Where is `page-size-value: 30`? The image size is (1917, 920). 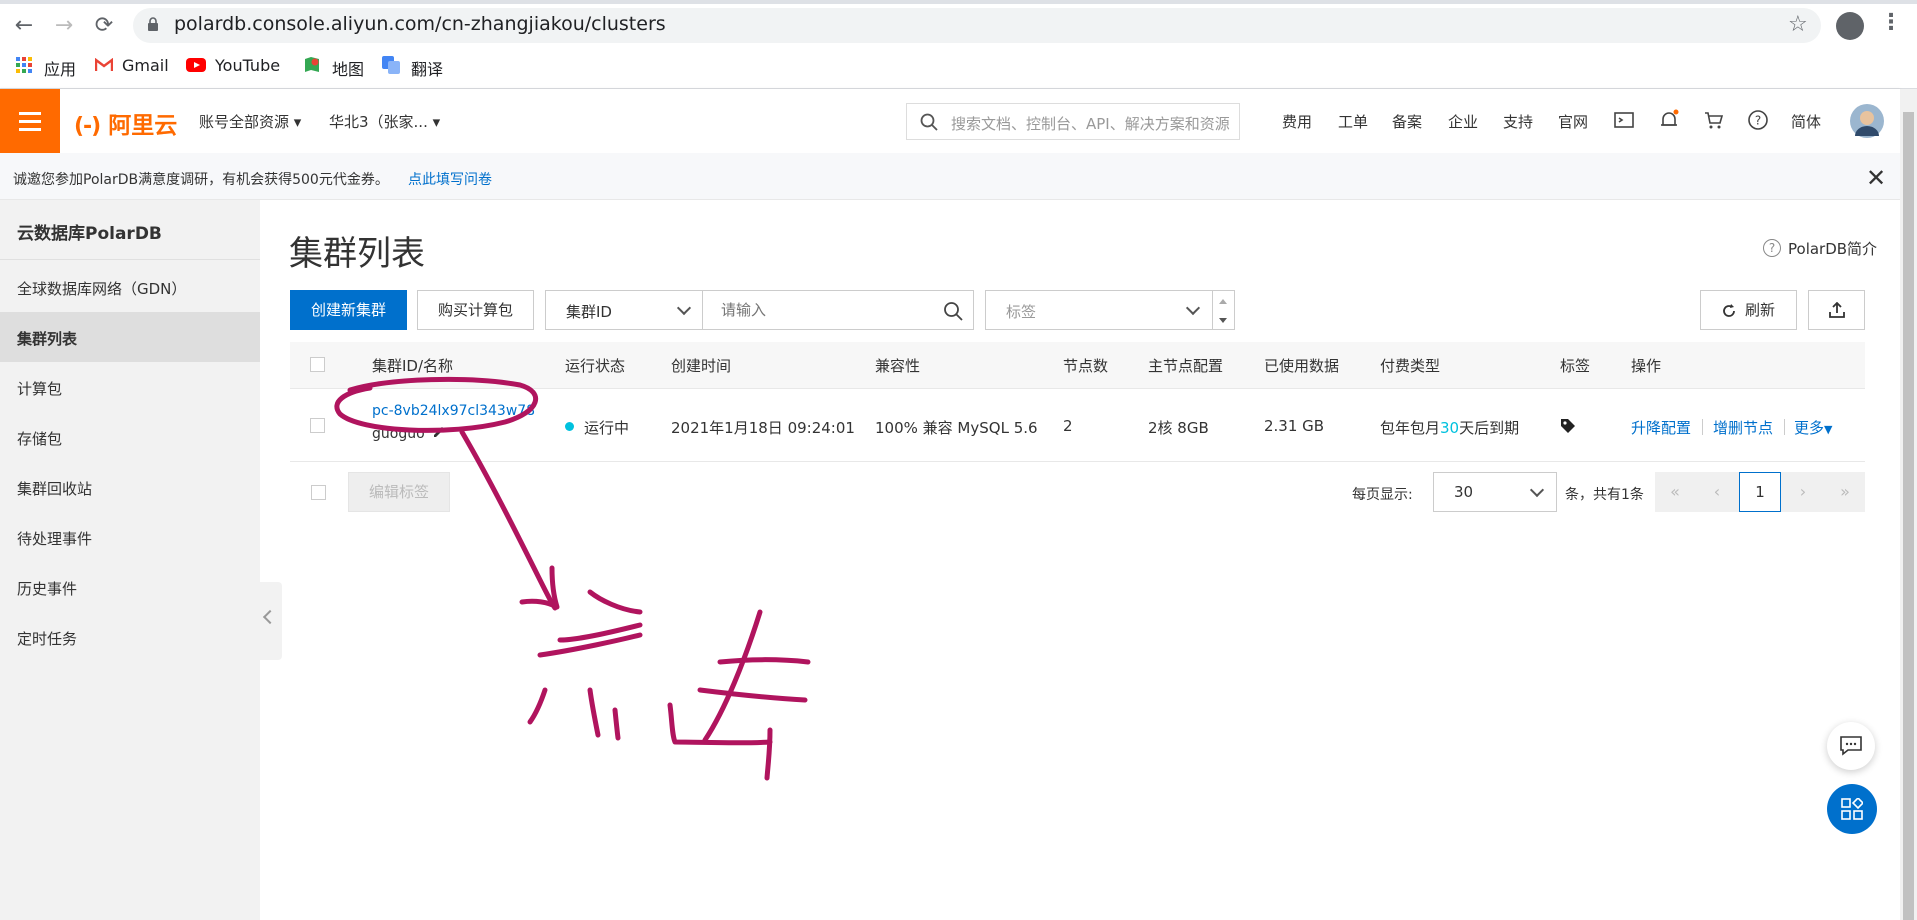
page-size-value: 30 is located at coordinates (1464, 492).